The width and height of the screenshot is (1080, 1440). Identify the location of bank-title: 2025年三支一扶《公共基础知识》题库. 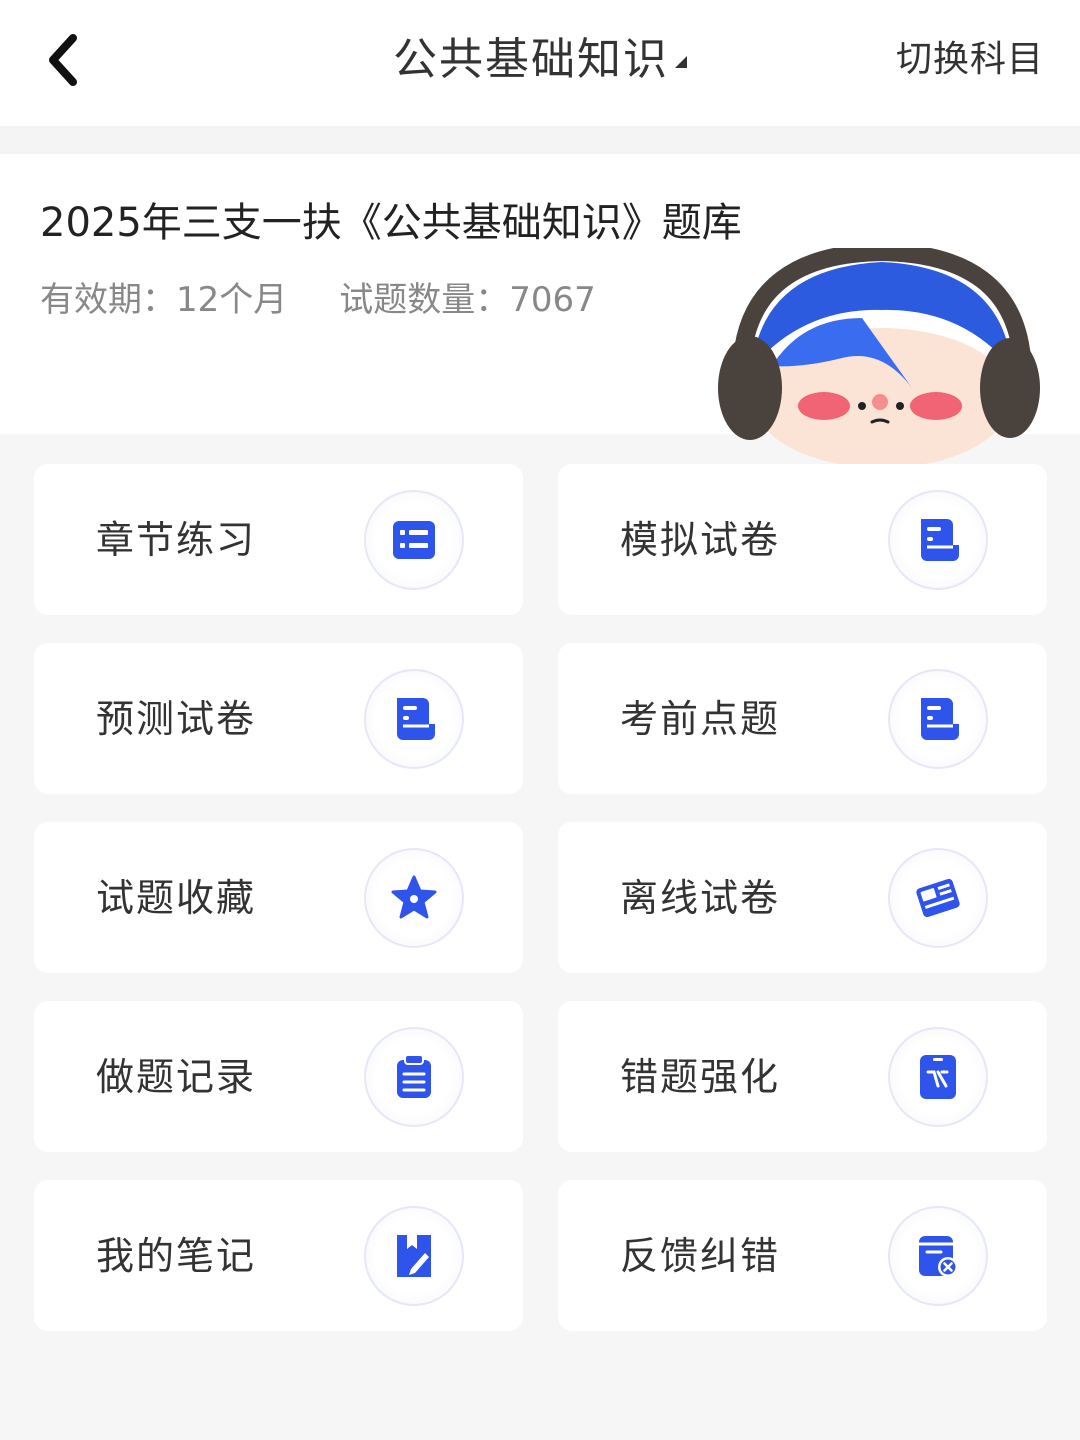
(391, 223).